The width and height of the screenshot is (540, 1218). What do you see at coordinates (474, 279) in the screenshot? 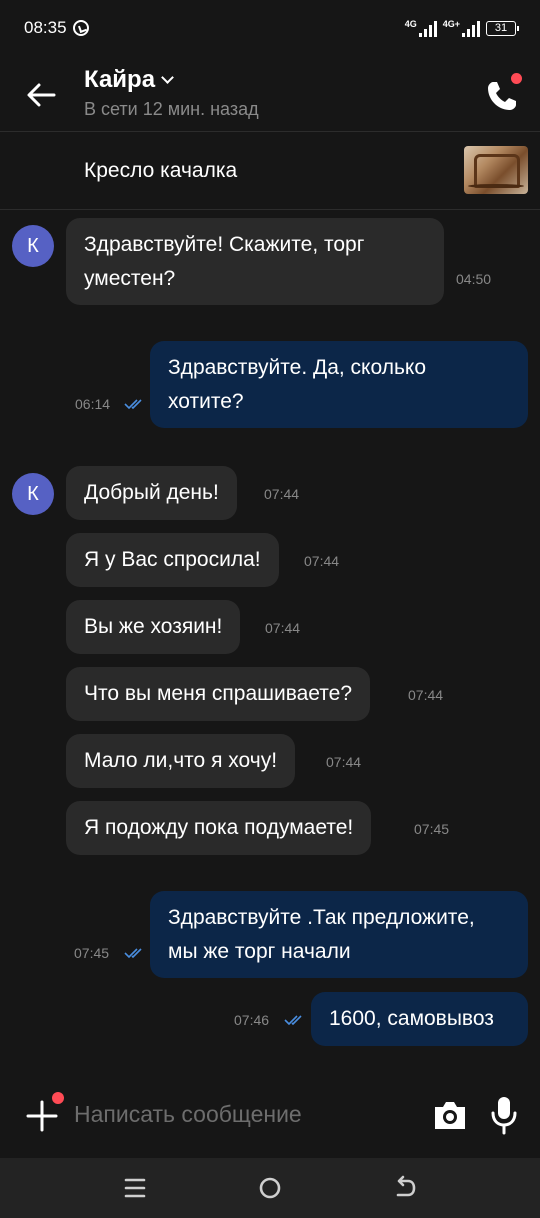
I see `message-time: 04:50` at bounding box center [474, 279].